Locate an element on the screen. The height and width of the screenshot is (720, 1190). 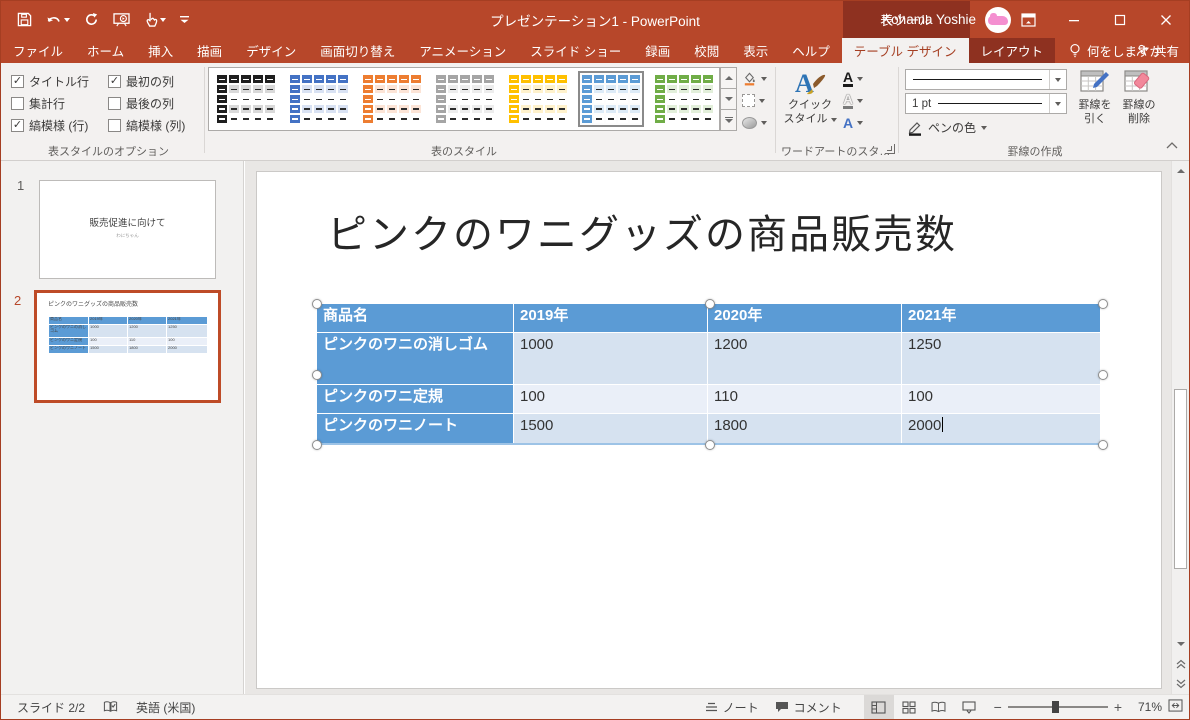
effects-caret is located at coordinates (764, 122).